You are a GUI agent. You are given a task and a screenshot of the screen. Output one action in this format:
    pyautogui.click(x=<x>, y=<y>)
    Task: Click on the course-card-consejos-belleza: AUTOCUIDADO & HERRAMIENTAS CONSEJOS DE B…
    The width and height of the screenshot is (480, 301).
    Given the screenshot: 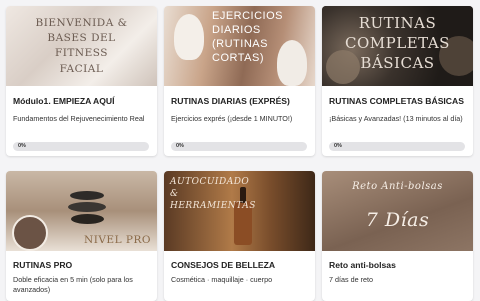 What is the action you would take?
    pyautogui.click(x=239, y=236)
    